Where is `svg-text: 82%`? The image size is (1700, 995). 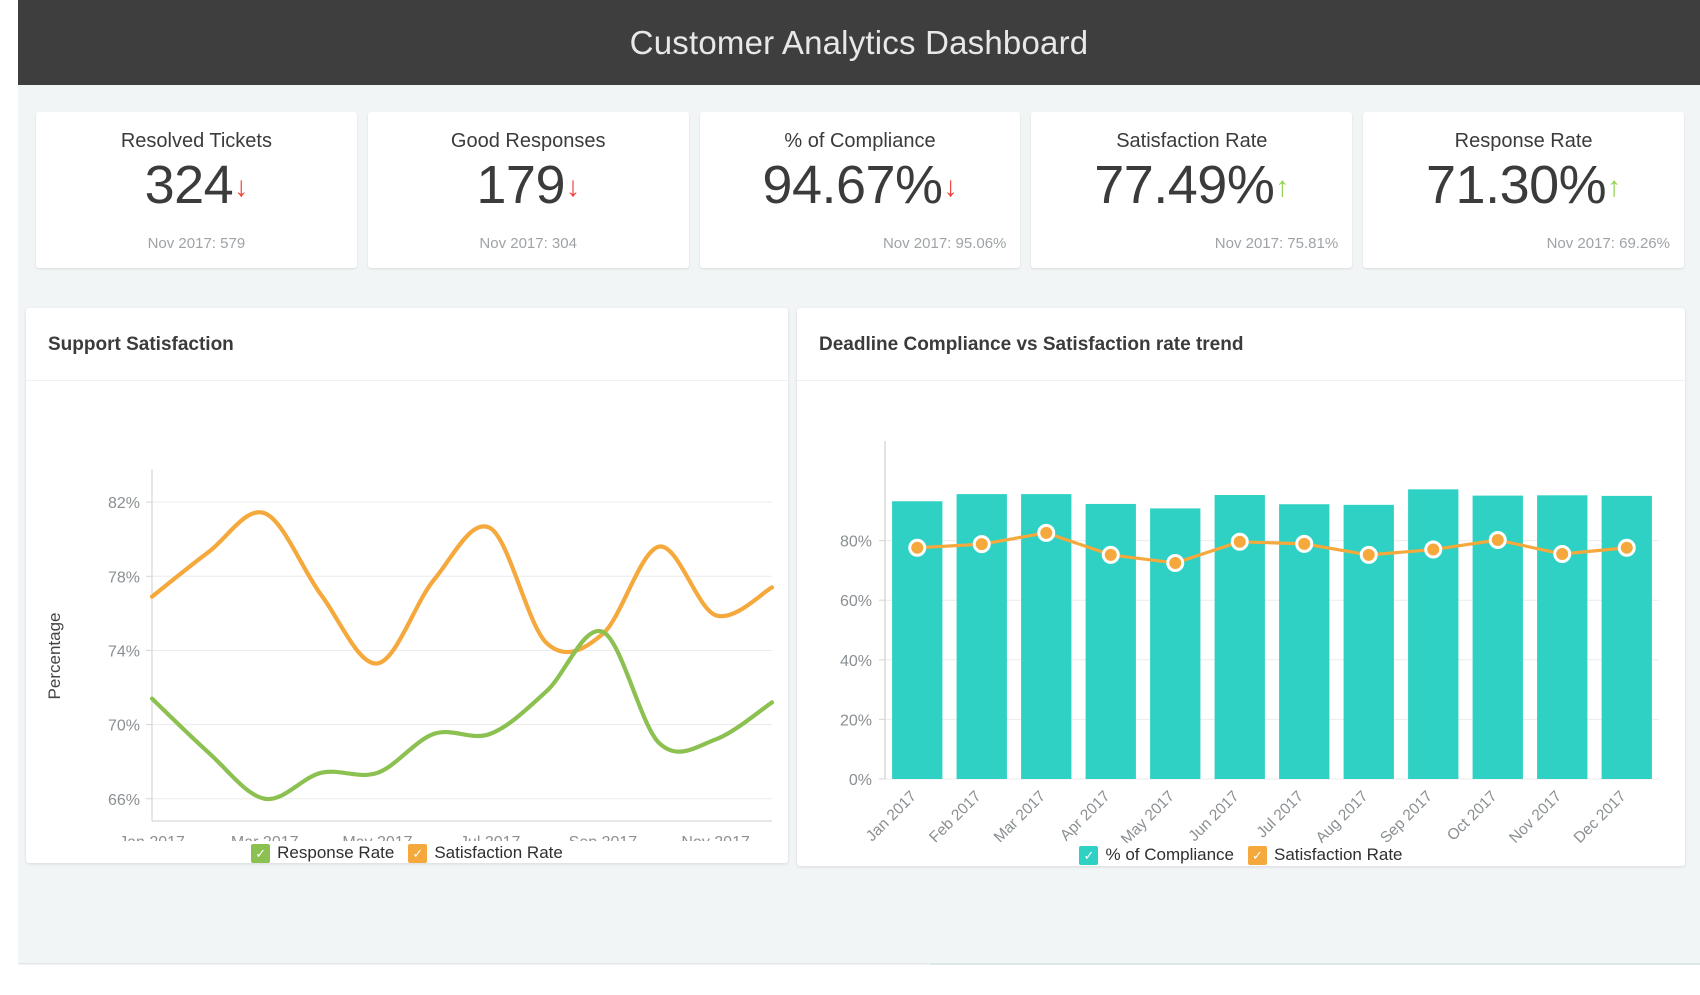 svg-text: 82% is located at coordinates (124, 503).